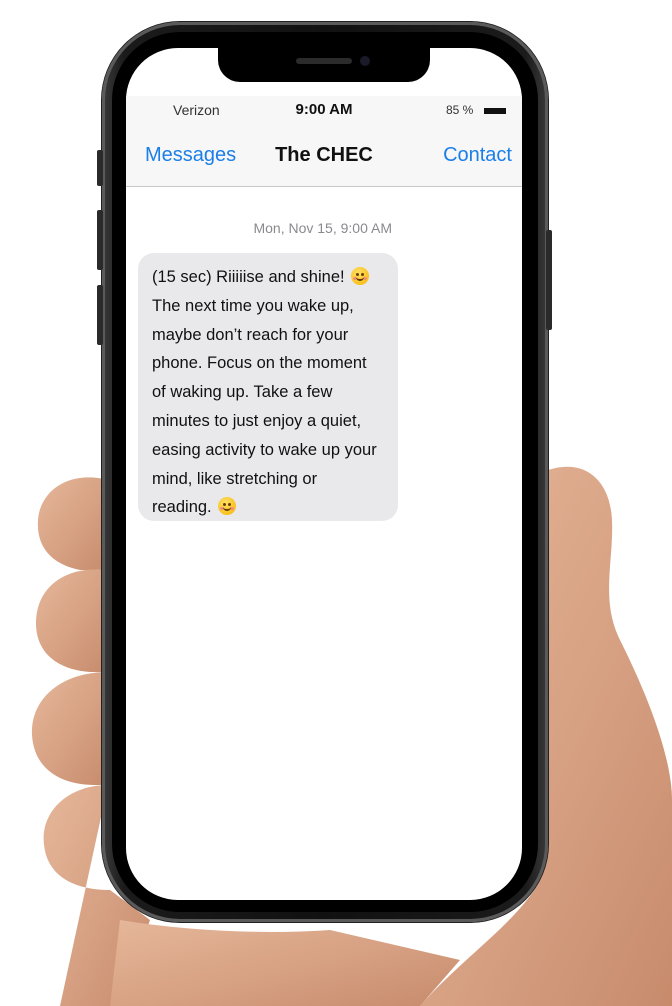  Describe the element at coordinates (257, 420) in the screenshot. I see `message-line: minutes to just enjoy a quiet,` at that location.